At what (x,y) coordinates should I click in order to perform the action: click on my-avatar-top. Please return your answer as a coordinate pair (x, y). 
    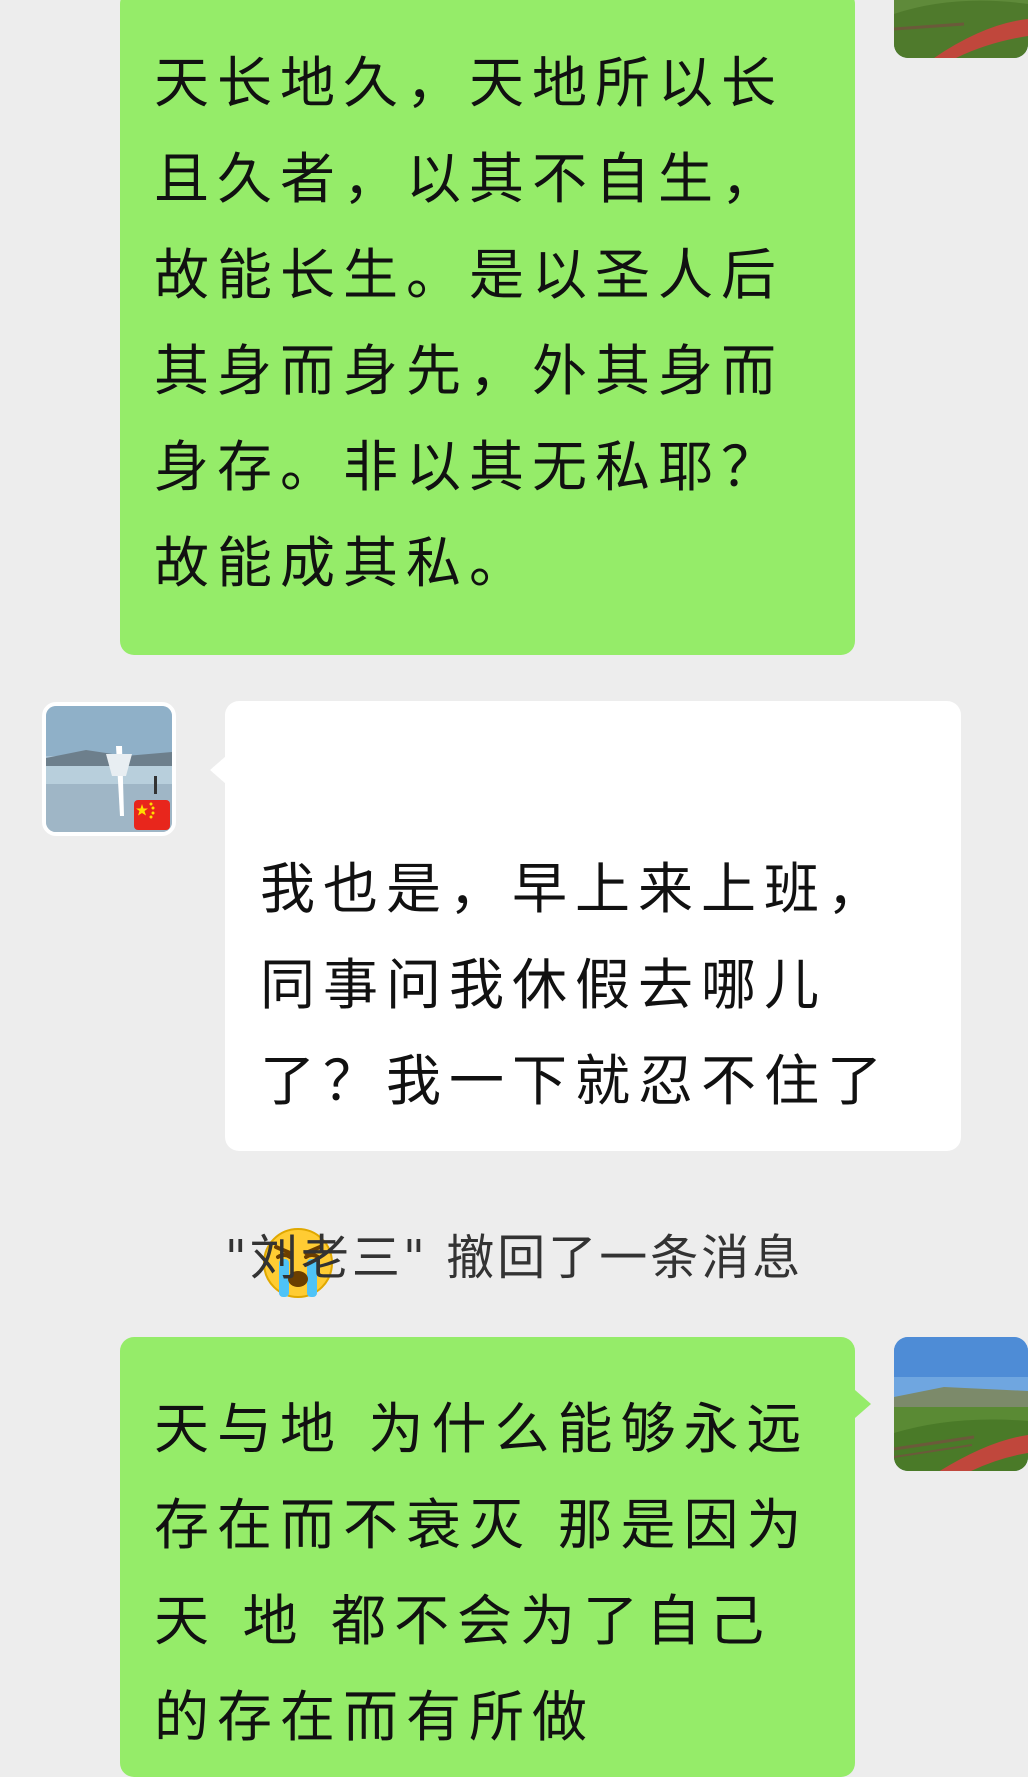
    Looking at the image, I should click on (961, 29).